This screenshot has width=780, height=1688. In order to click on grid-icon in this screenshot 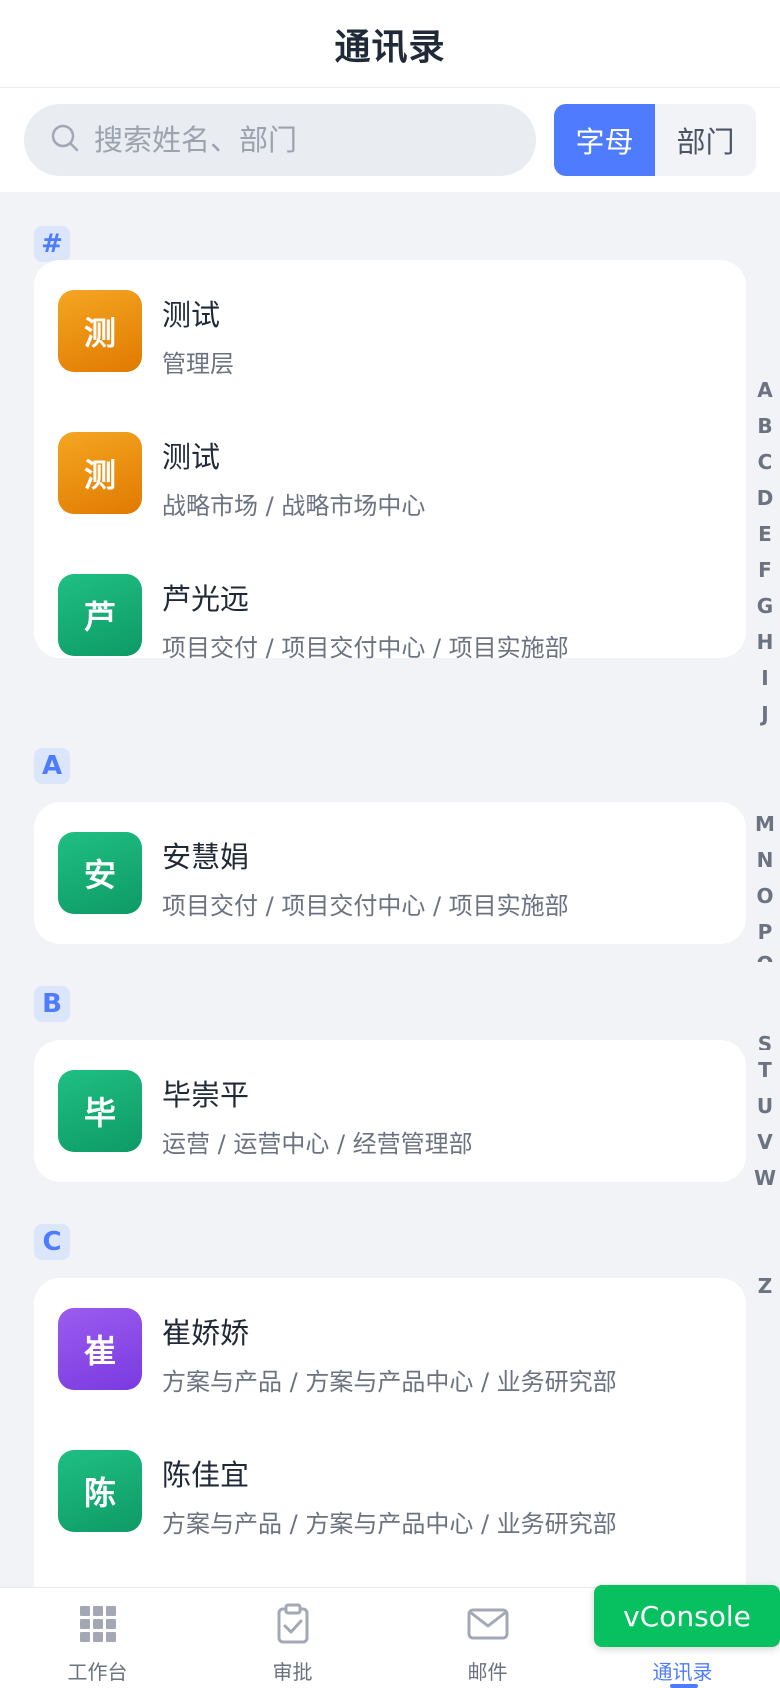, I will do `click(98, 1619)`.